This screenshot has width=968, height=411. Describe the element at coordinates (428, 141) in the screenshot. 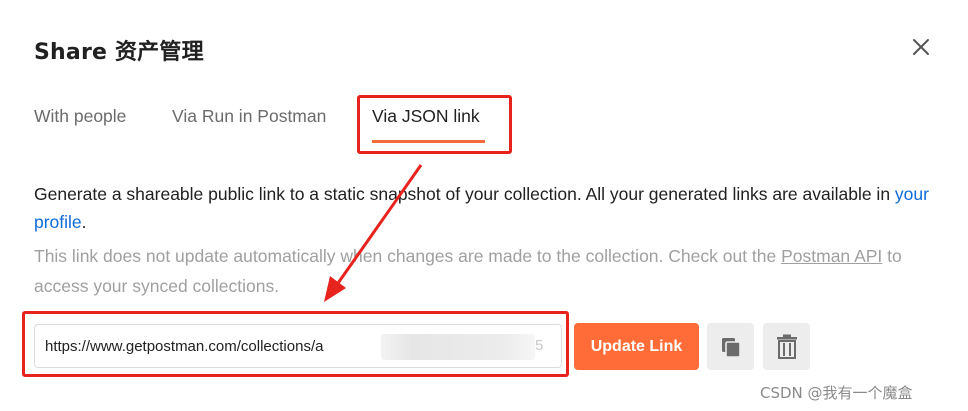

I see `active-tab-indicator` at that location.